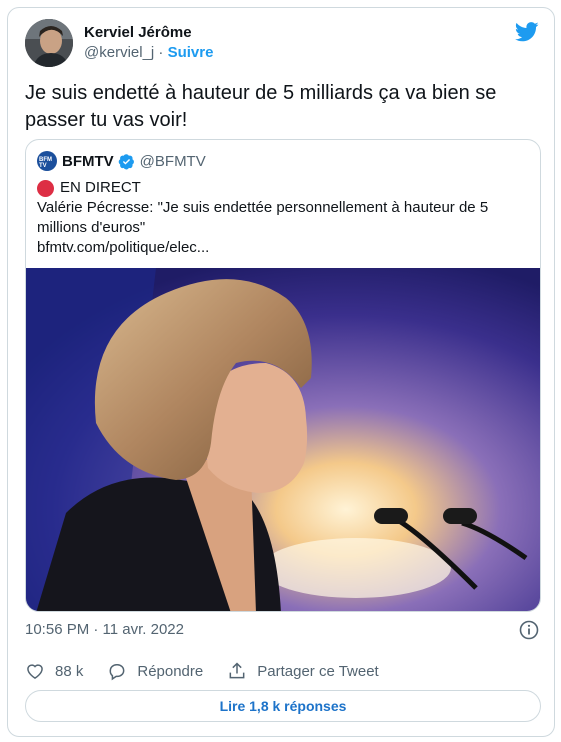 This screenshot has width=561, height=742. What do you see at coordinates (104, 629) in the screenshot?
I see `timestamp: 10:56 PM · 11 avr. 2022` at bounding box center [104, 629].